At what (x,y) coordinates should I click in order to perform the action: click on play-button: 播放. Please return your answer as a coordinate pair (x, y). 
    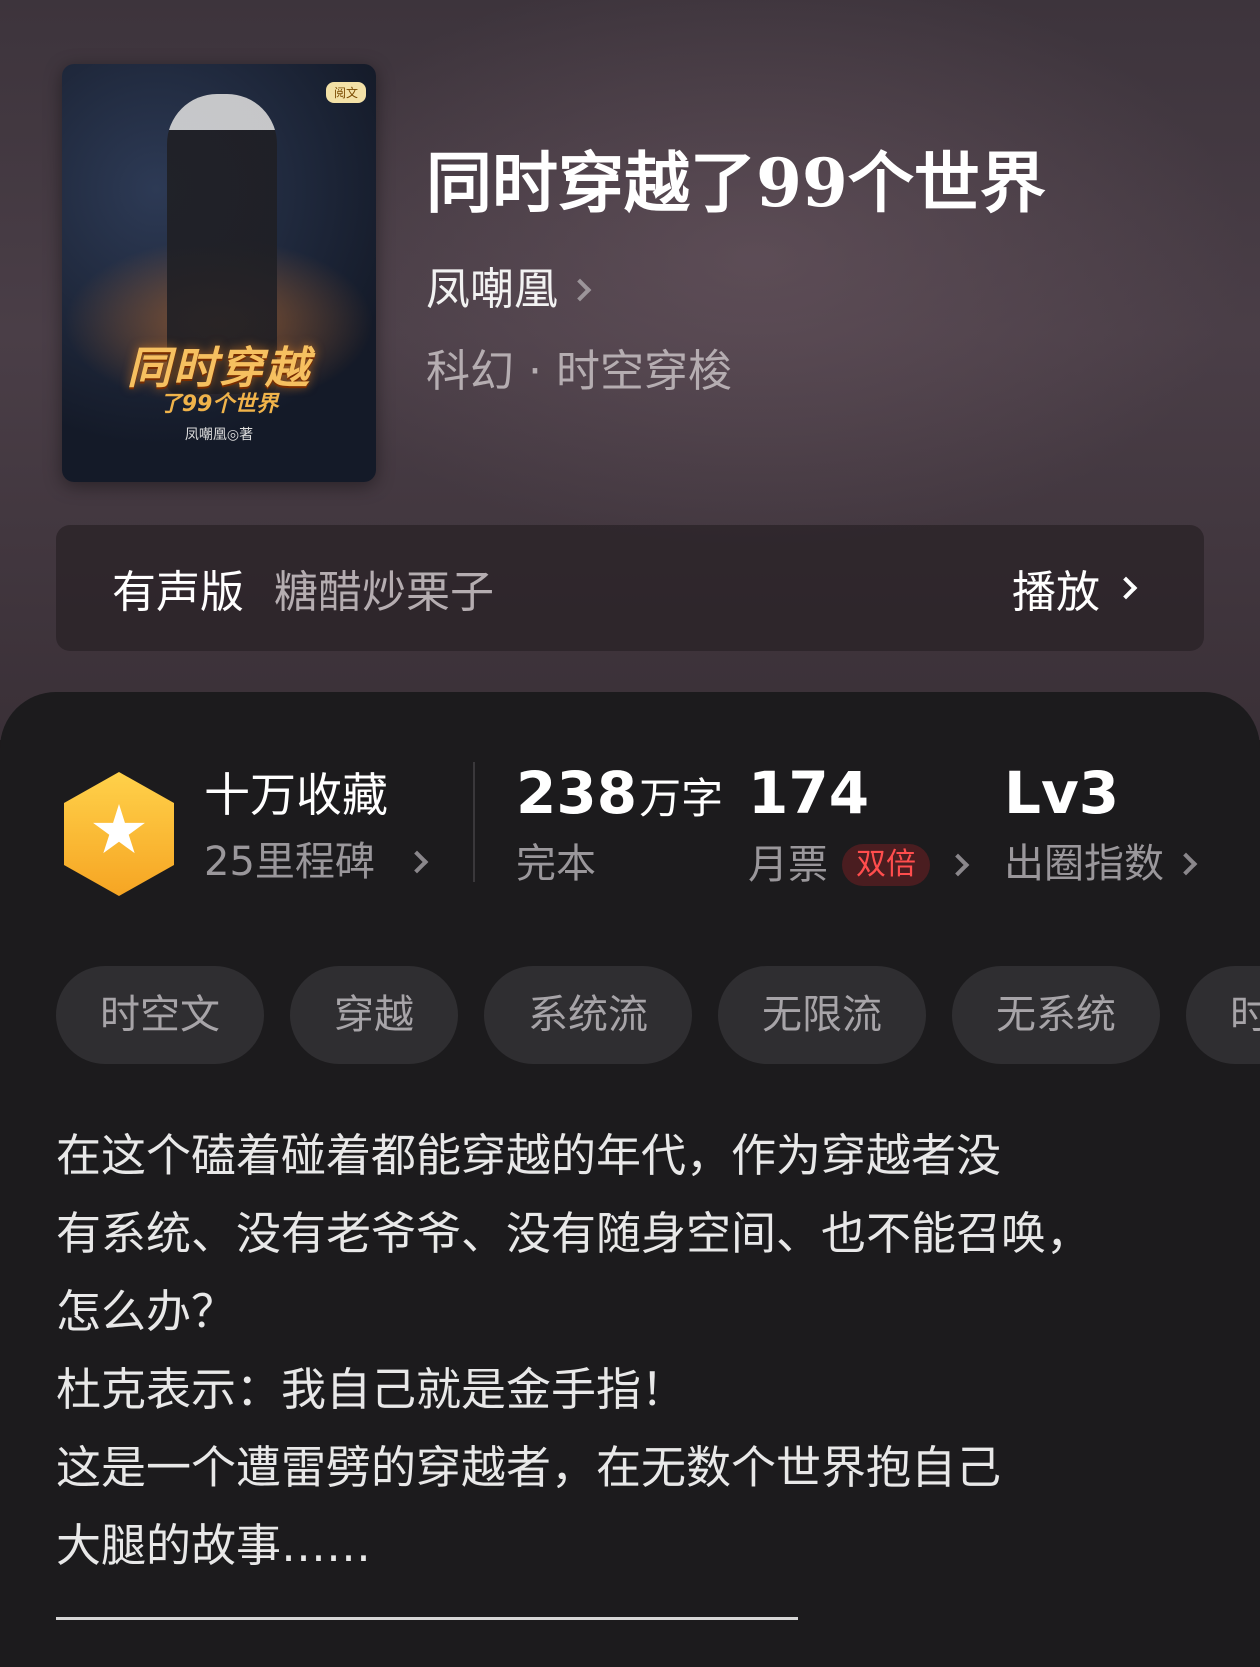
    Looking at the image, I should click on (1075, 588).